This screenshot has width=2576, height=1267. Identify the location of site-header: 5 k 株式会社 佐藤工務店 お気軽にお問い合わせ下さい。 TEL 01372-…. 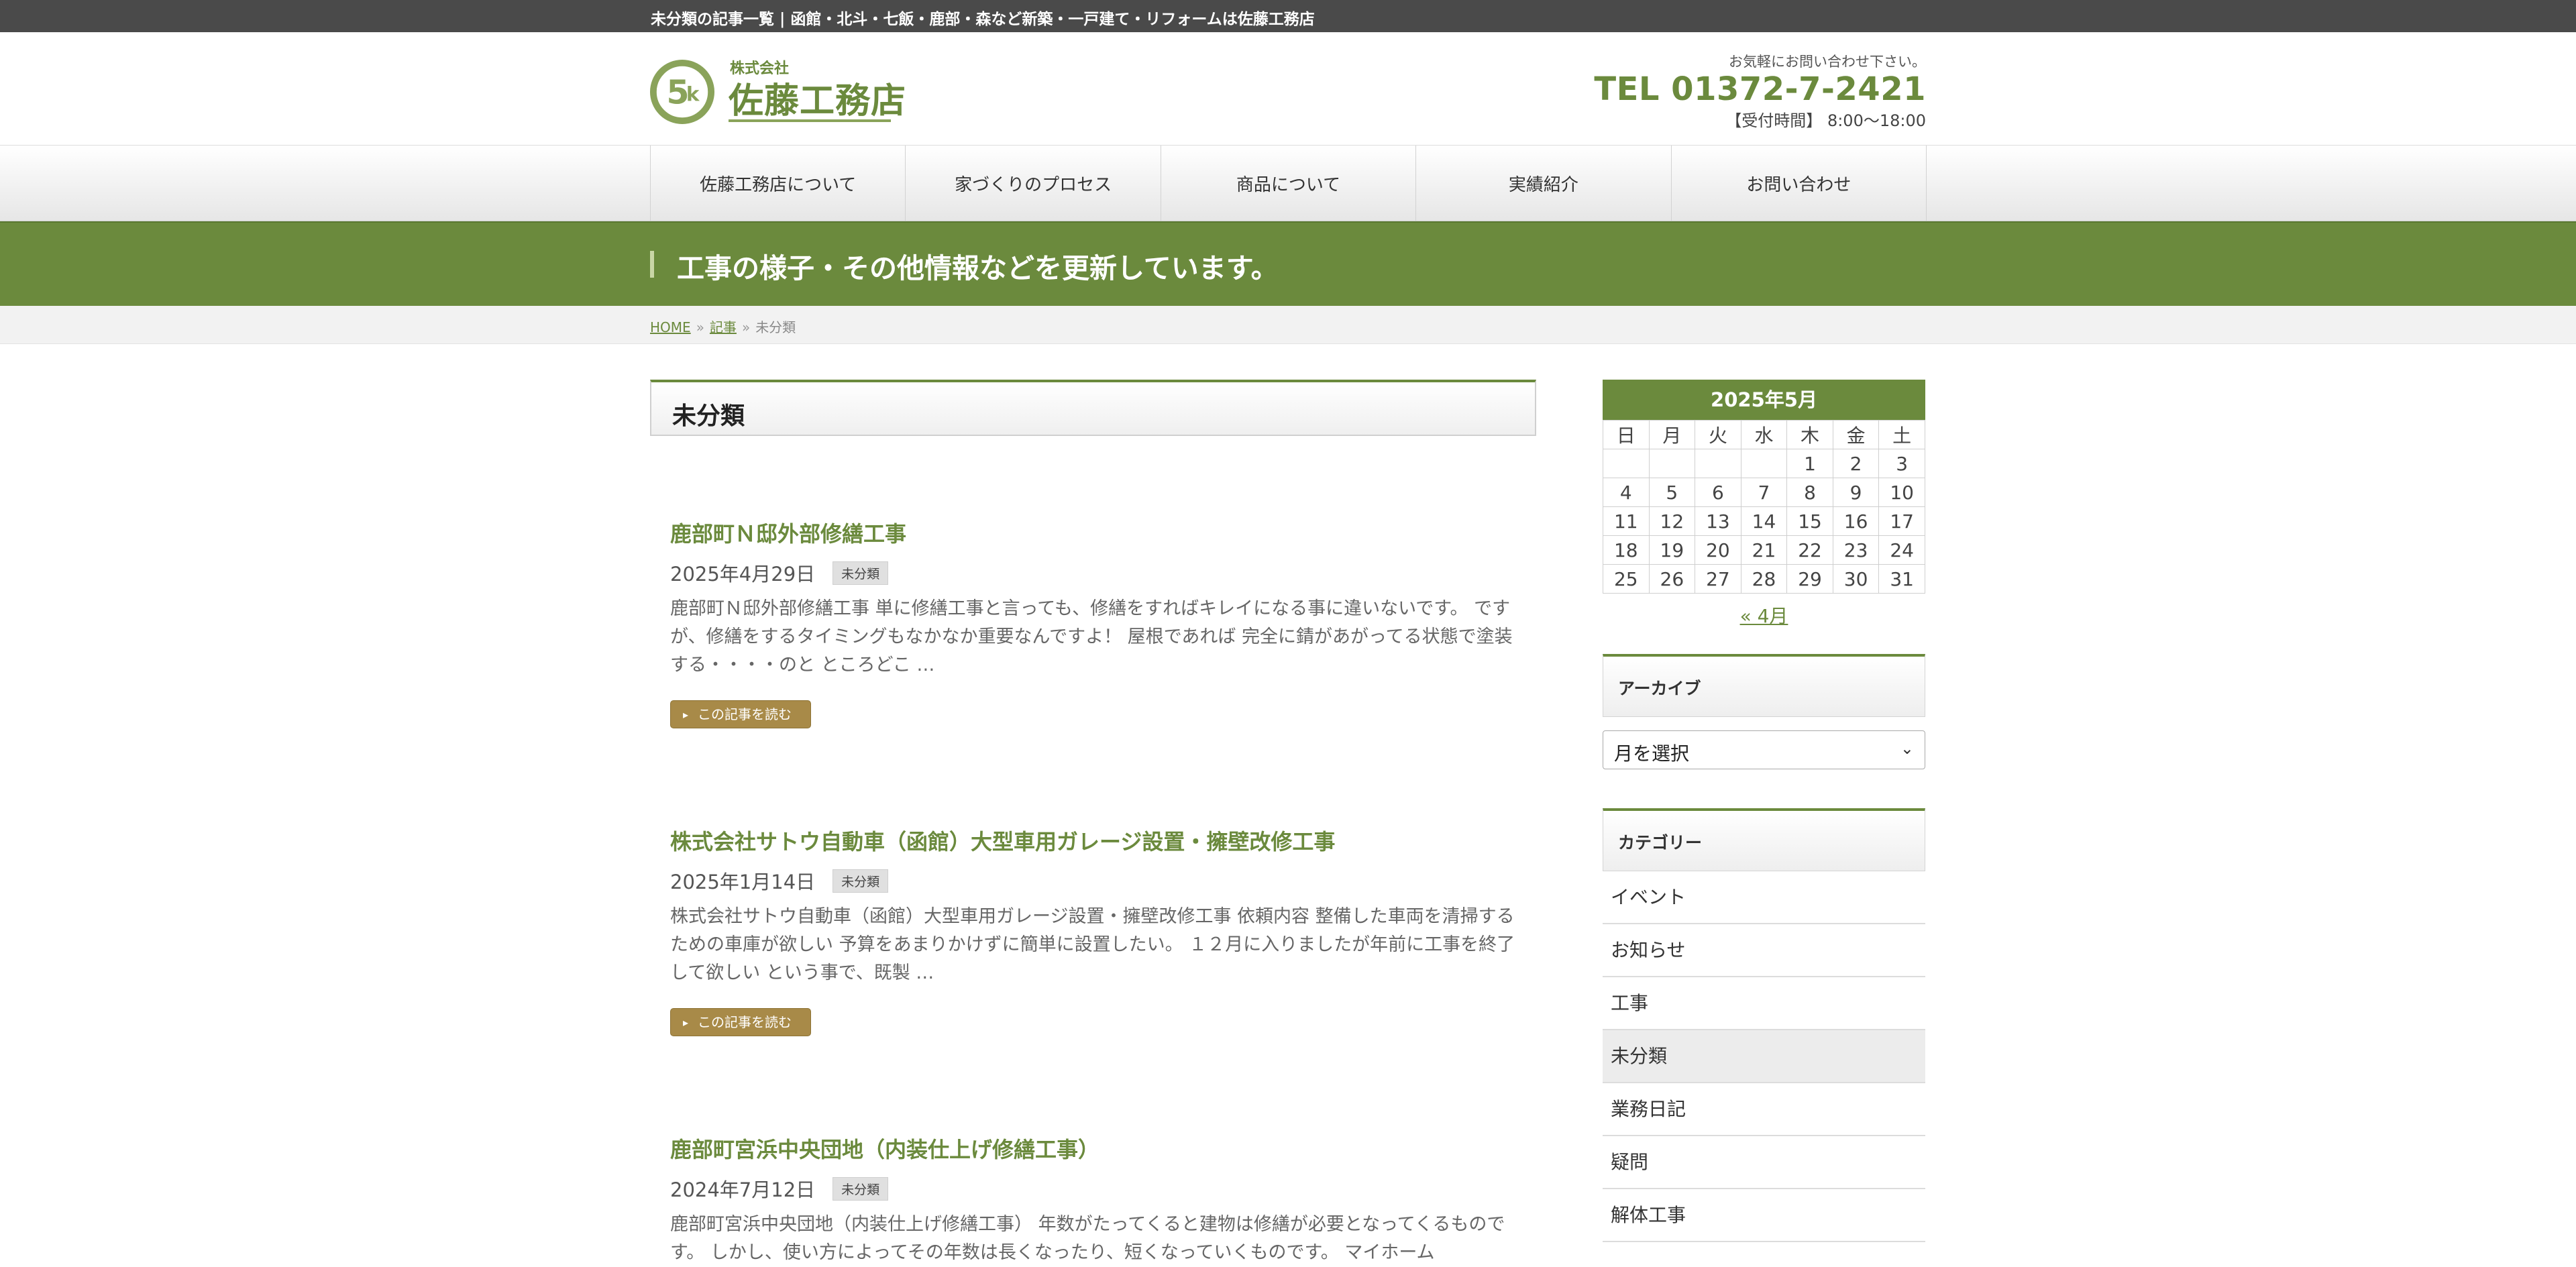
(1288, 89).